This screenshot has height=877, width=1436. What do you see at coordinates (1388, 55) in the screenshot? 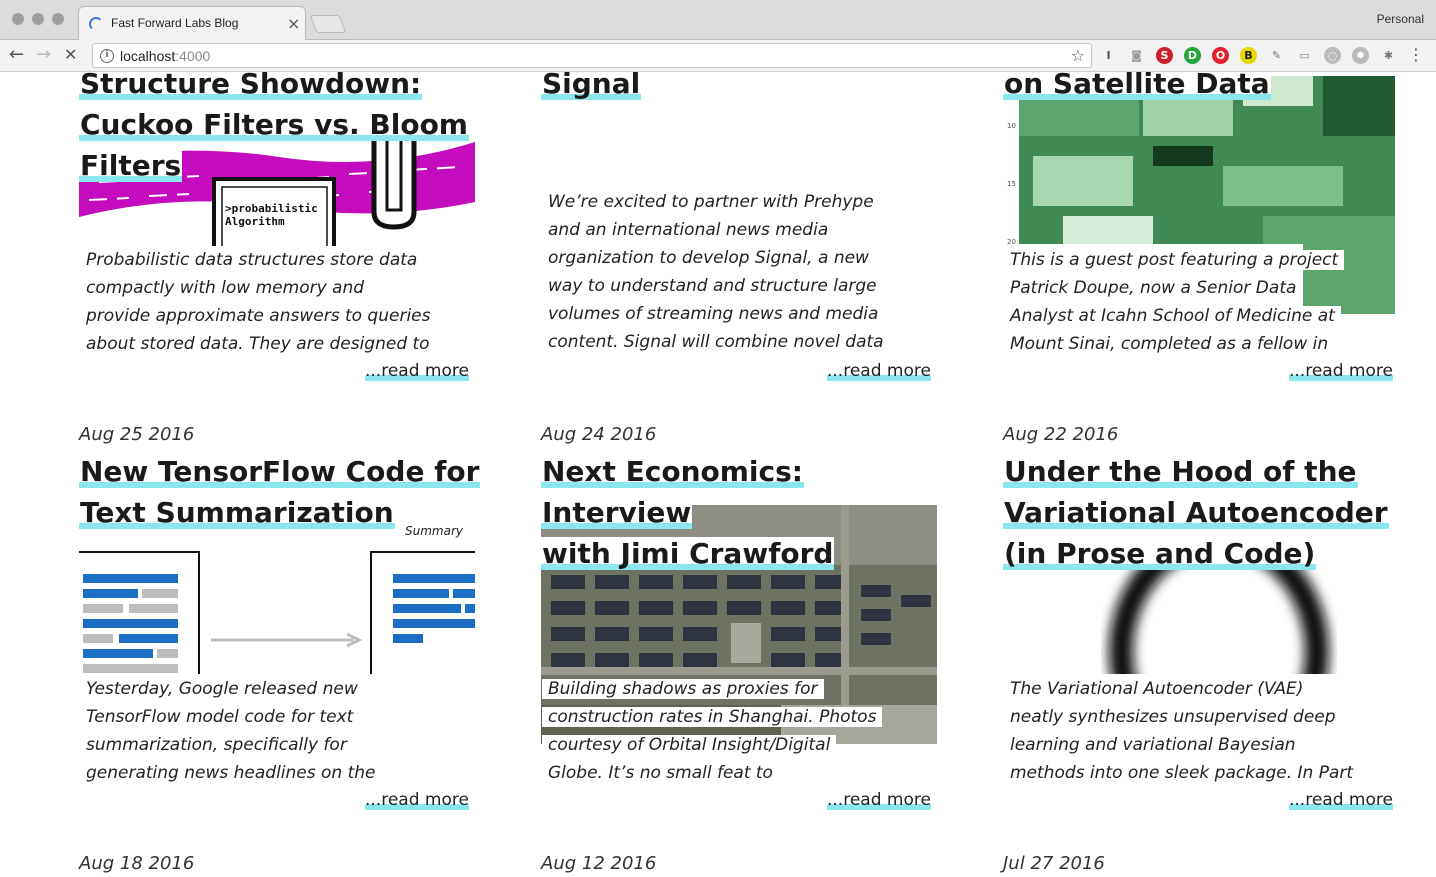
I see `extension-icon: ✱` at bounding box center [1388, 55].